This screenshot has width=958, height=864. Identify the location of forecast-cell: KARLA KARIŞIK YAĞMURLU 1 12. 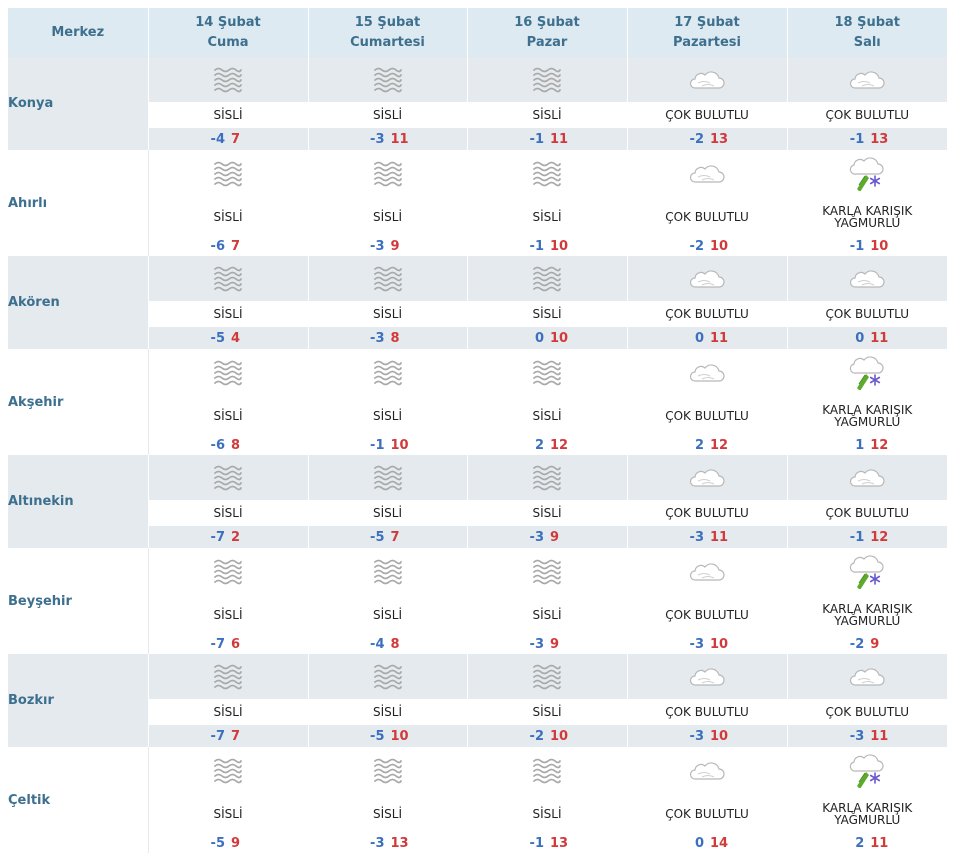
(867, 402).